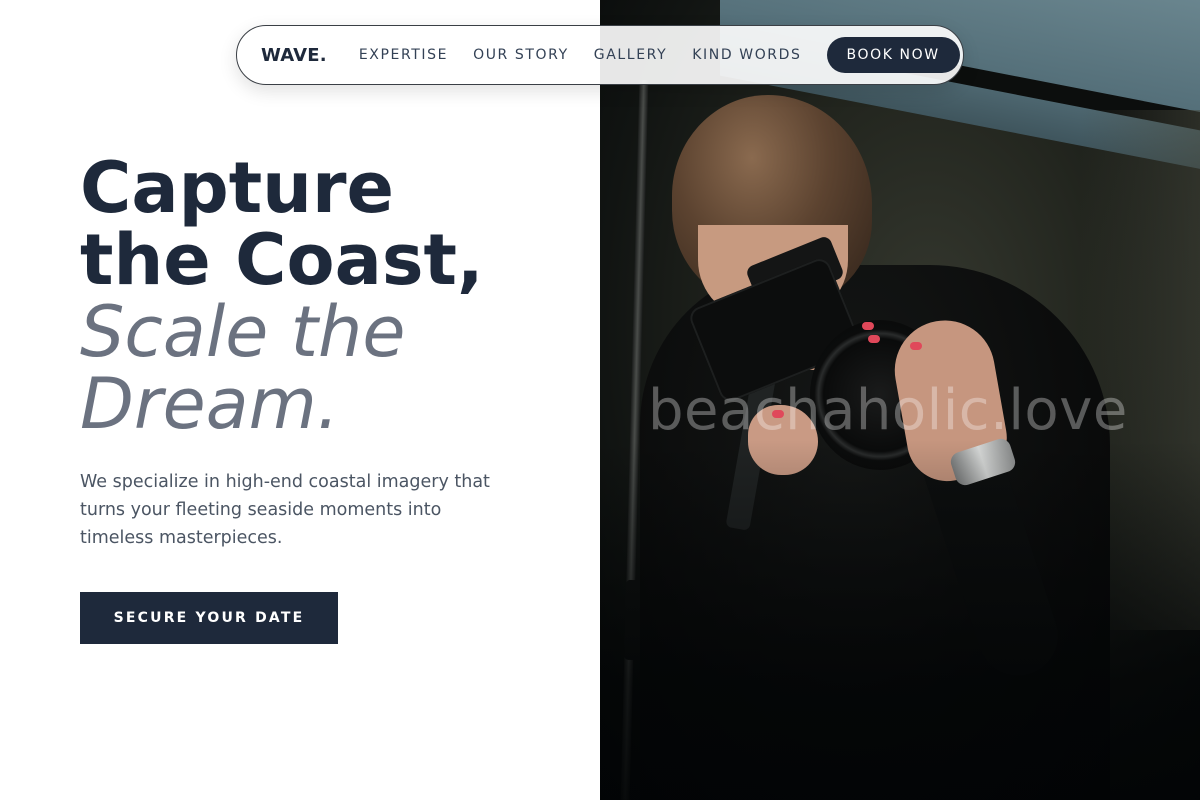 This screenshot has width=1200, height=800. I want to click on headline-line-1: Capture, so click(237, 188).